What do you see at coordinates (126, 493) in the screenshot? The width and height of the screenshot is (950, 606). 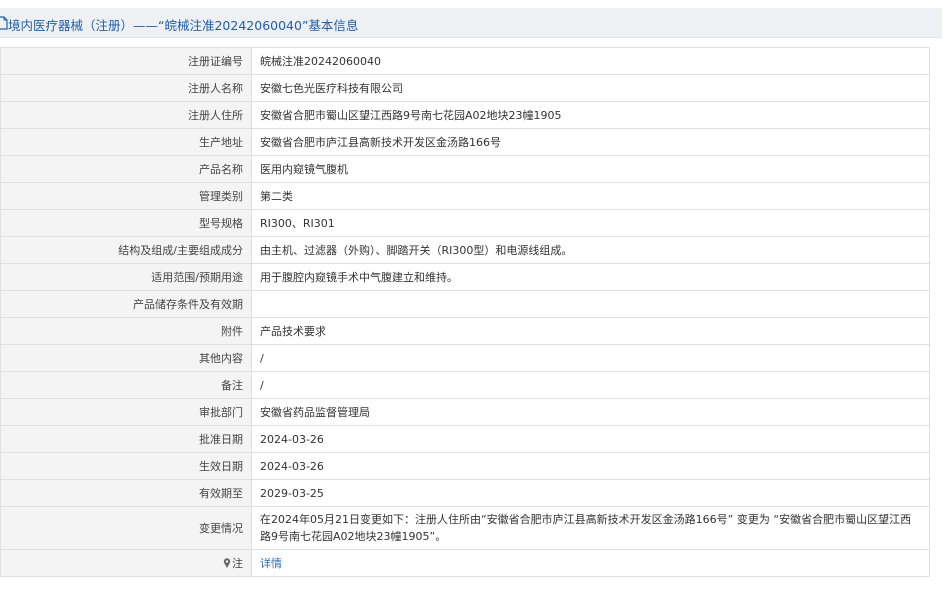 I see `field-label: 有效期至` at bounding box center [126, 493].